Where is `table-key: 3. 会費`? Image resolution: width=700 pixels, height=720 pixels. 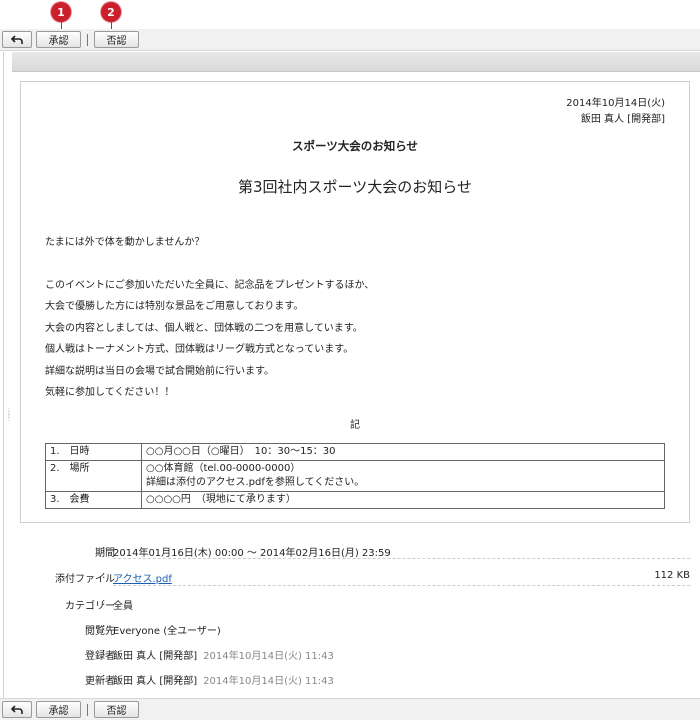 table-key: 3. 会費 is located at coordinates (93, 500).